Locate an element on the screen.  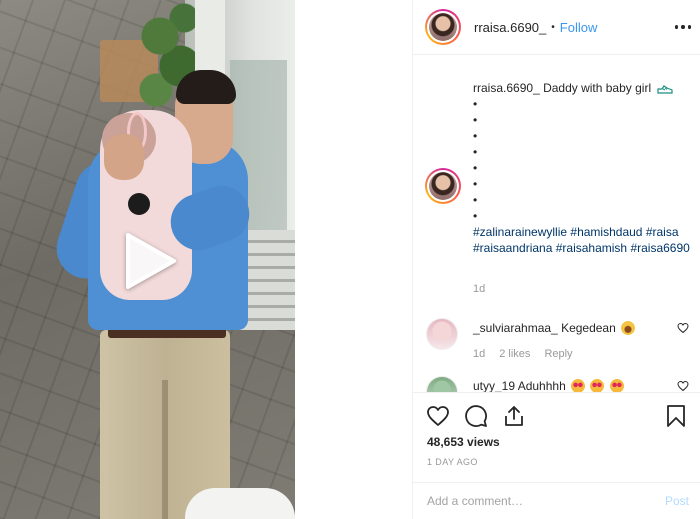
like-button is located at coordinates (438, 416).